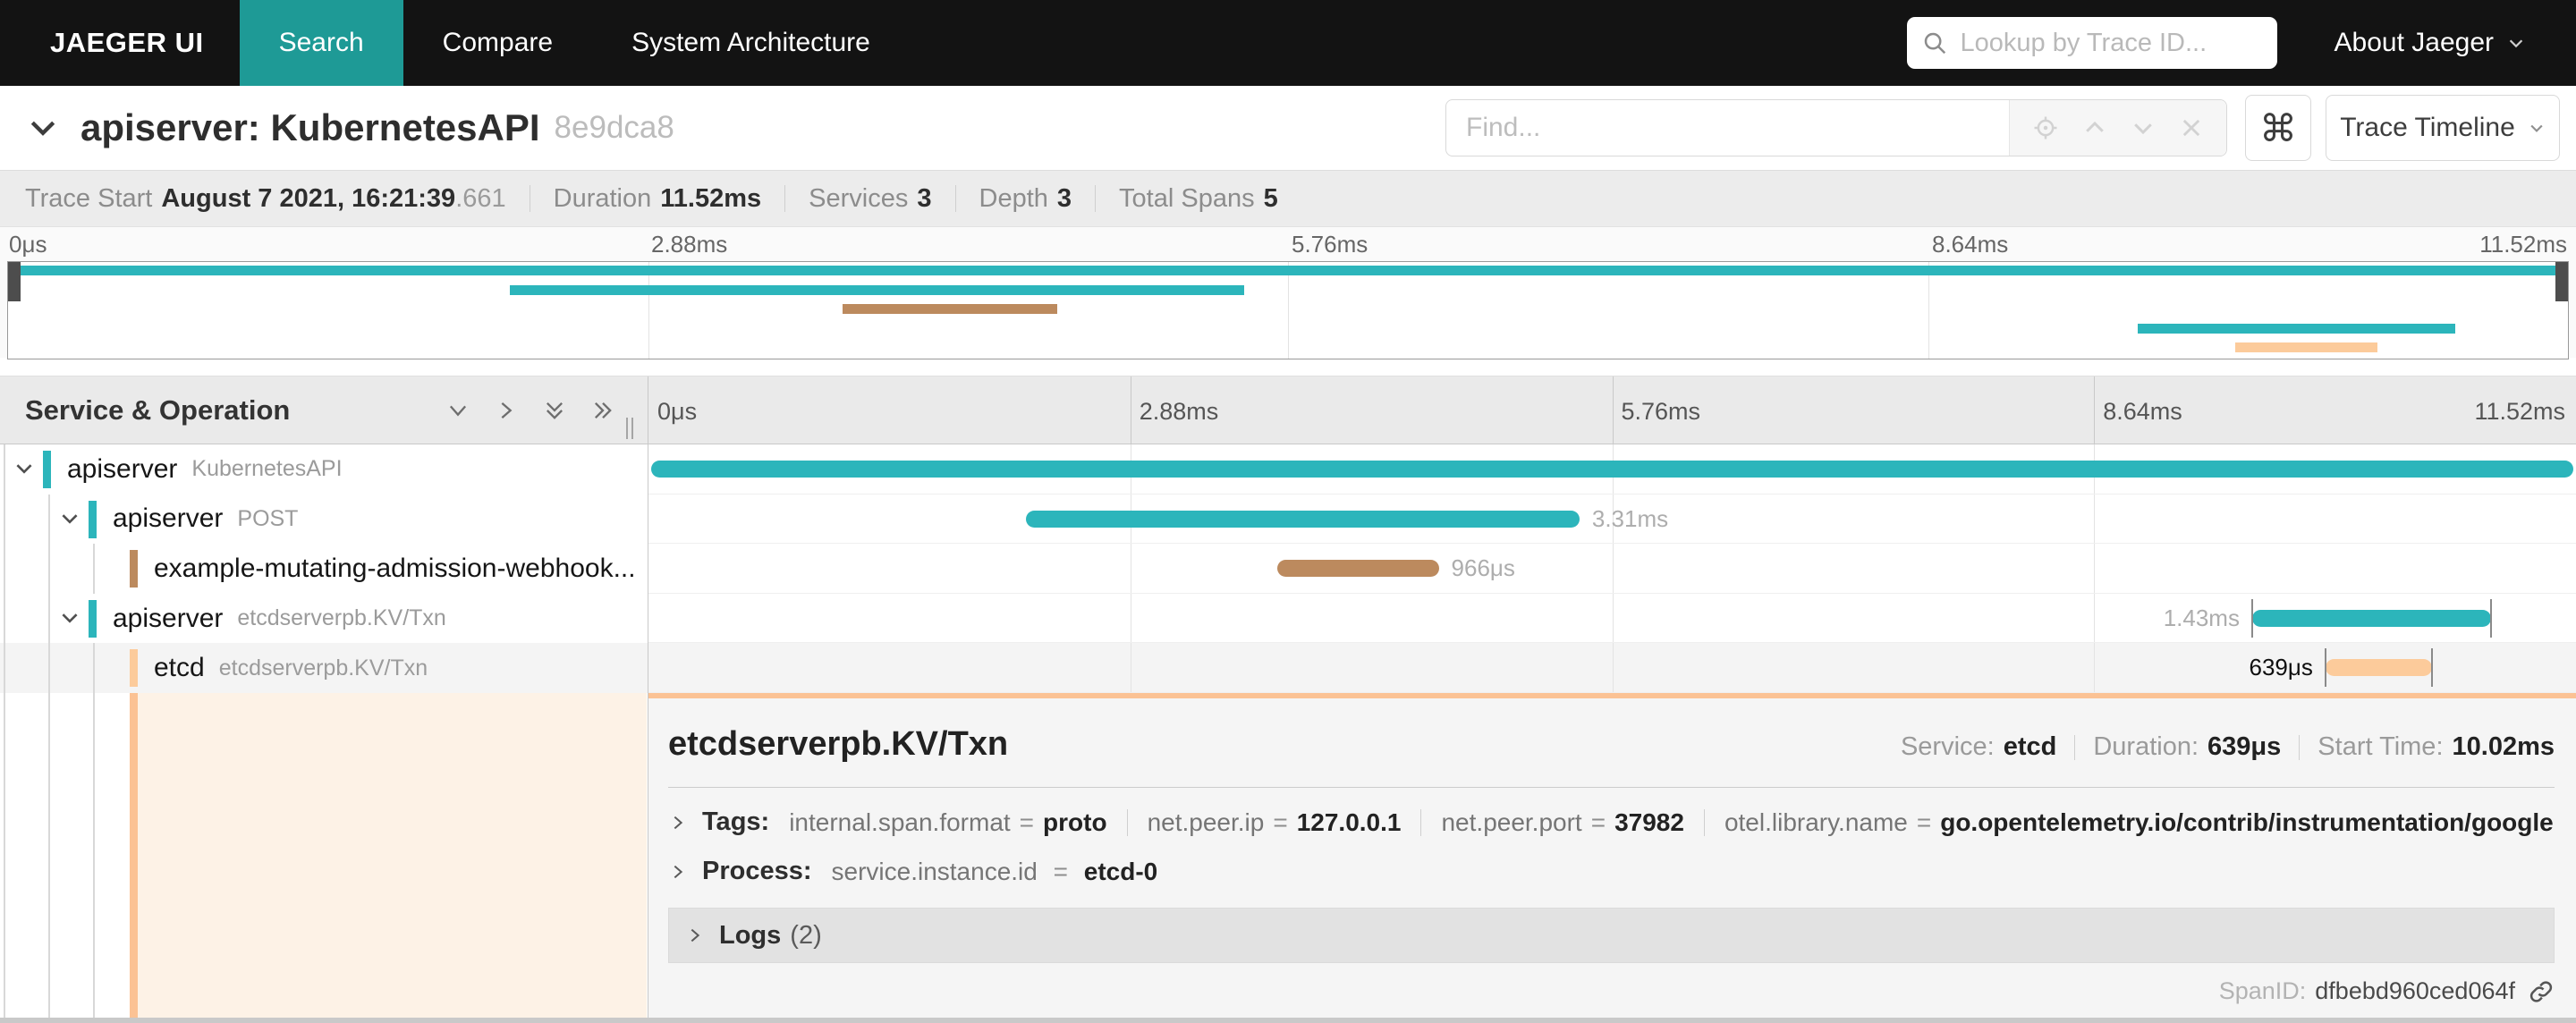 The image size is (2576, 1023). Describe the element at coordinates (2561, 281) in the screenshot. I see `minimap-right-scrubber` at that location.